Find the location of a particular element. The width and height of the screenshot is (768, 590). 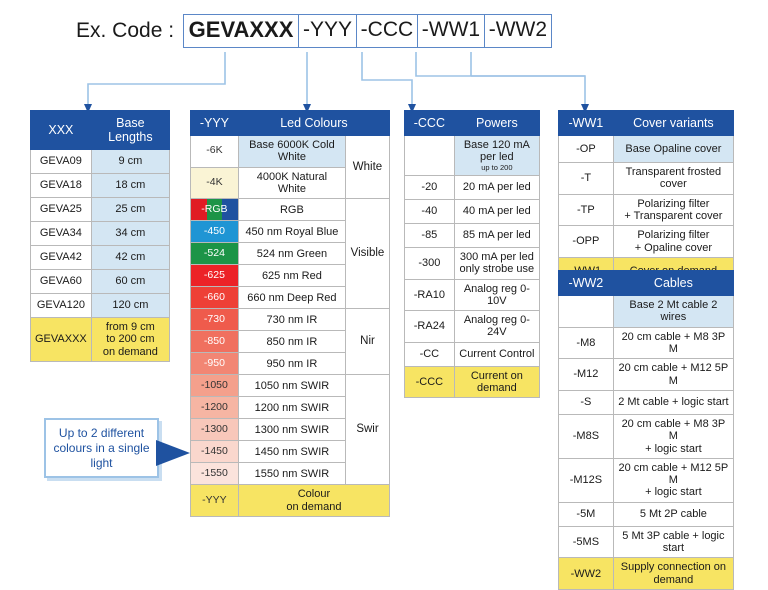

table-row: -730 730 nm IR Nir is located at coordinates (290, 342).